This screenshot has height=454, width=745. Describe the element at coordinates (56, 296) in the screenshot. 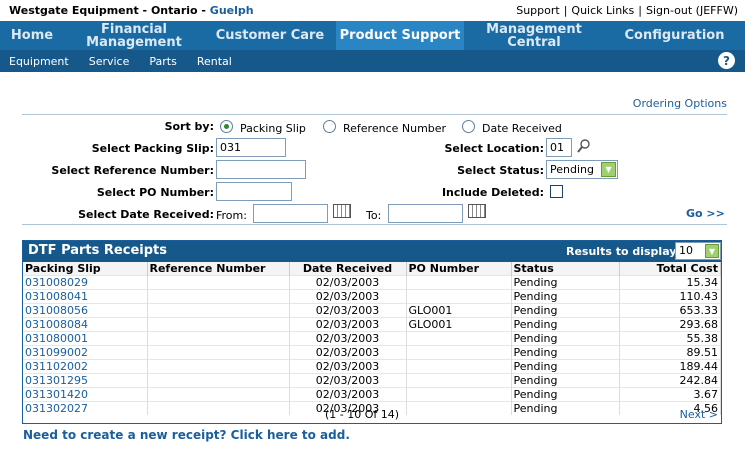

I see `packing-slip-link: 031008041` at that location.